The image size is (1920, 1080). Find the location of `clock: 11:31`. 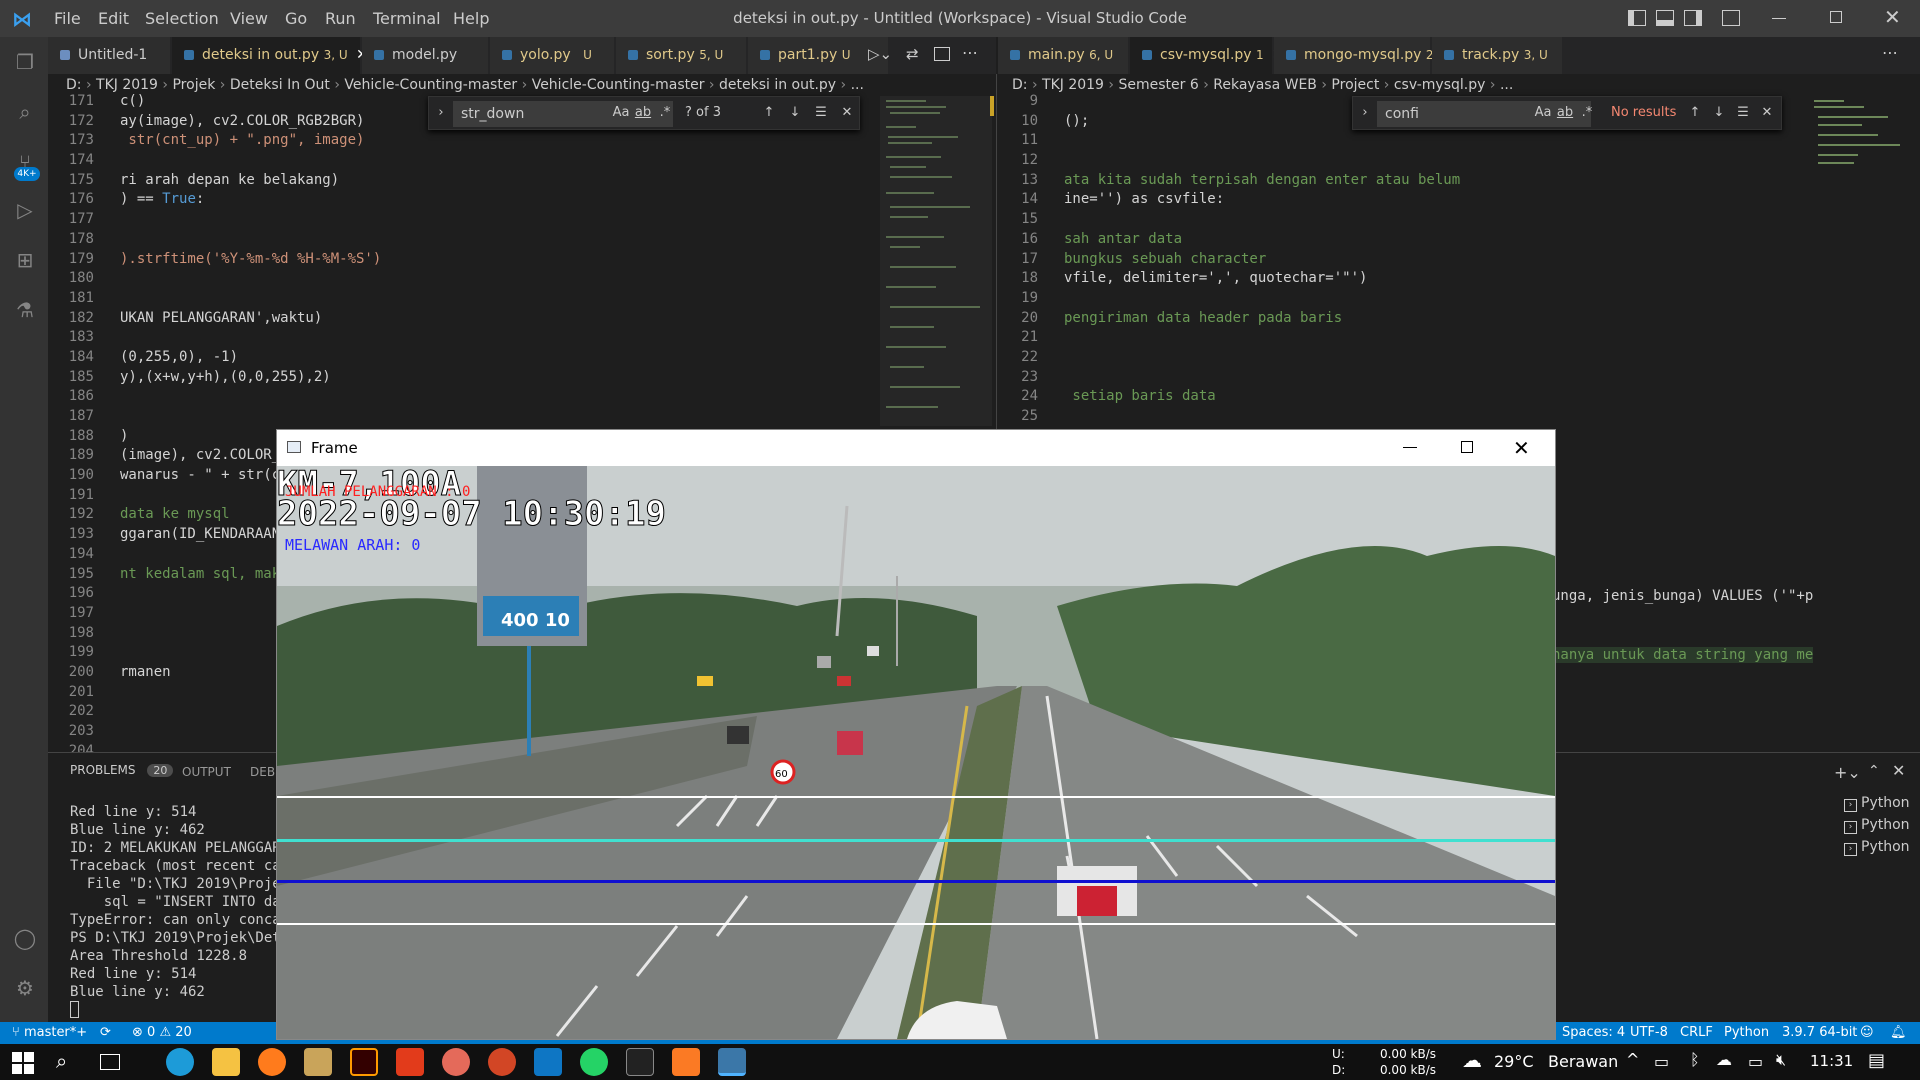

clock: 11:31 is located at coordinates (1831, 1061).